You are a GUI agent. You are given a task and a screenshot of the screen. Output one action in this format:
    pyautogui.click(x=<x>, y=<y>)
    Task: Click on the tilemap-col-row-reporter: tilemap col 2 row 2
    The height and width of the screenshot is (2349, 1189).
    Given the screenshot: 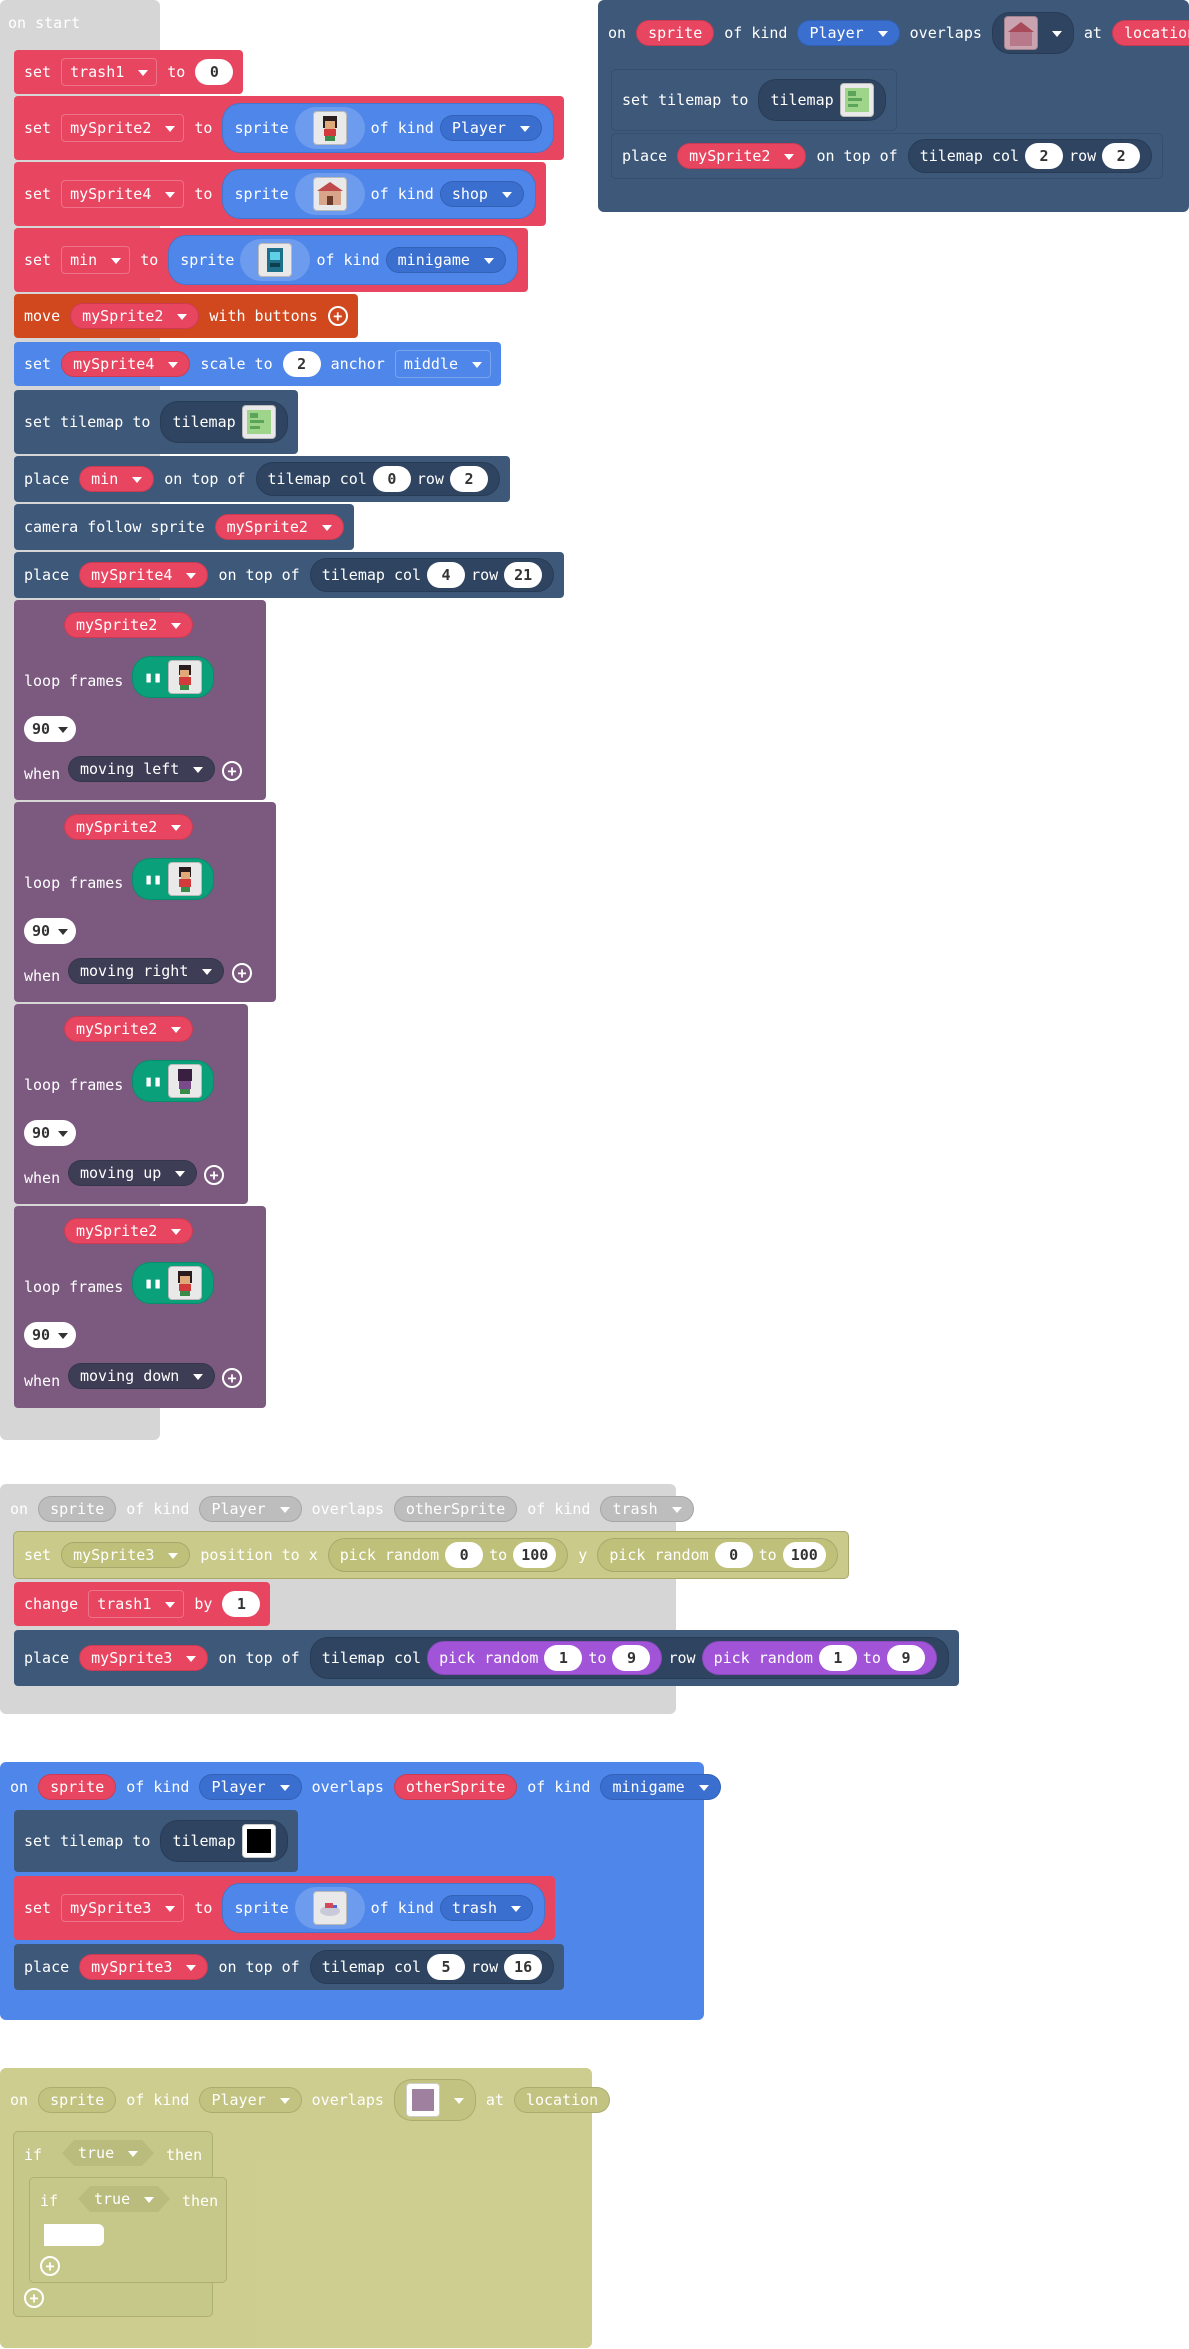 What is the action you would take?
    pyautogui.click(x=1030, y=156)
    